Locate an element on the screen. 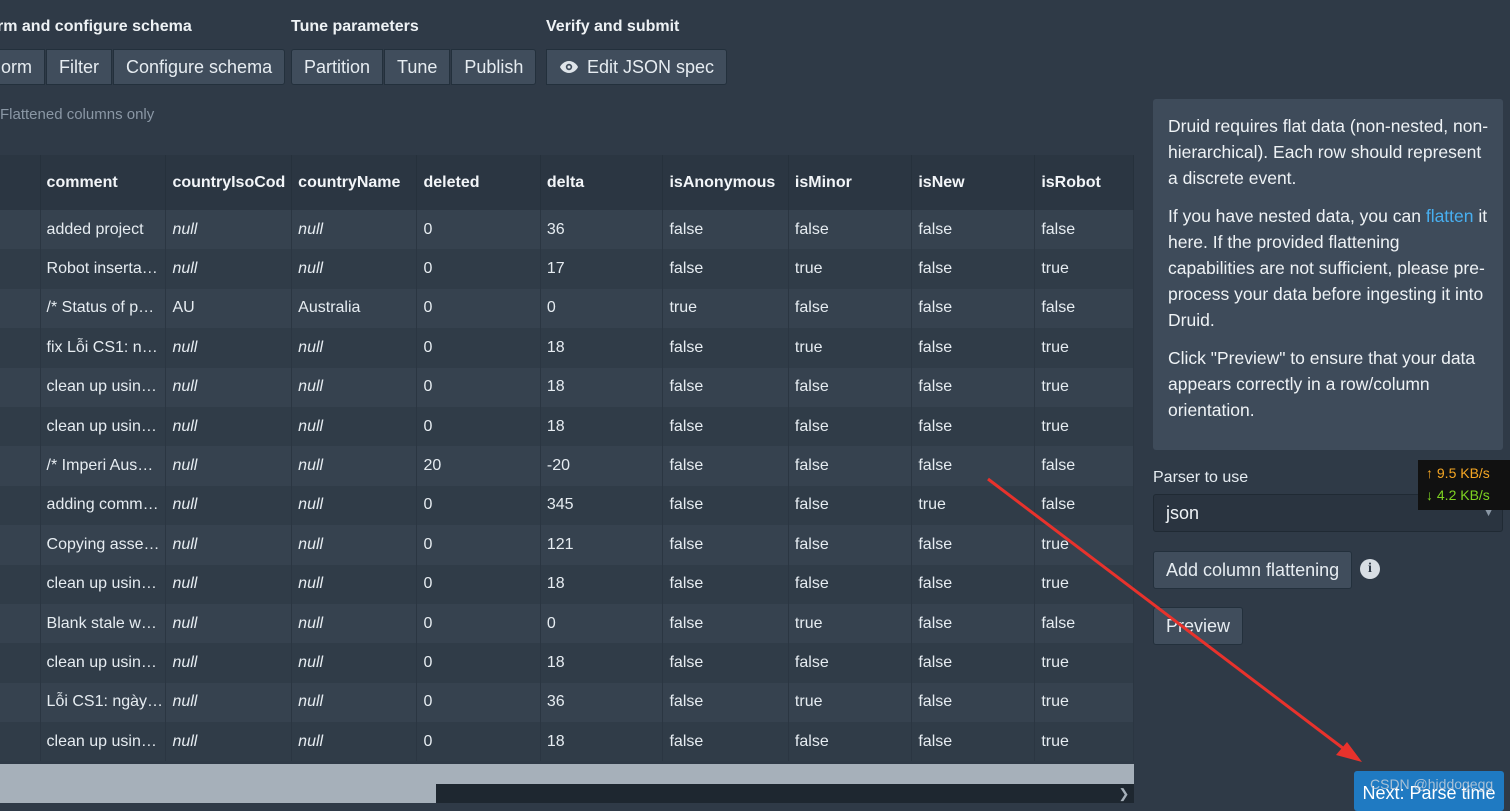 The width and height of the screenshot is (1510, 811). column-header: countryIsoCod is located at coordinates (229, 182).